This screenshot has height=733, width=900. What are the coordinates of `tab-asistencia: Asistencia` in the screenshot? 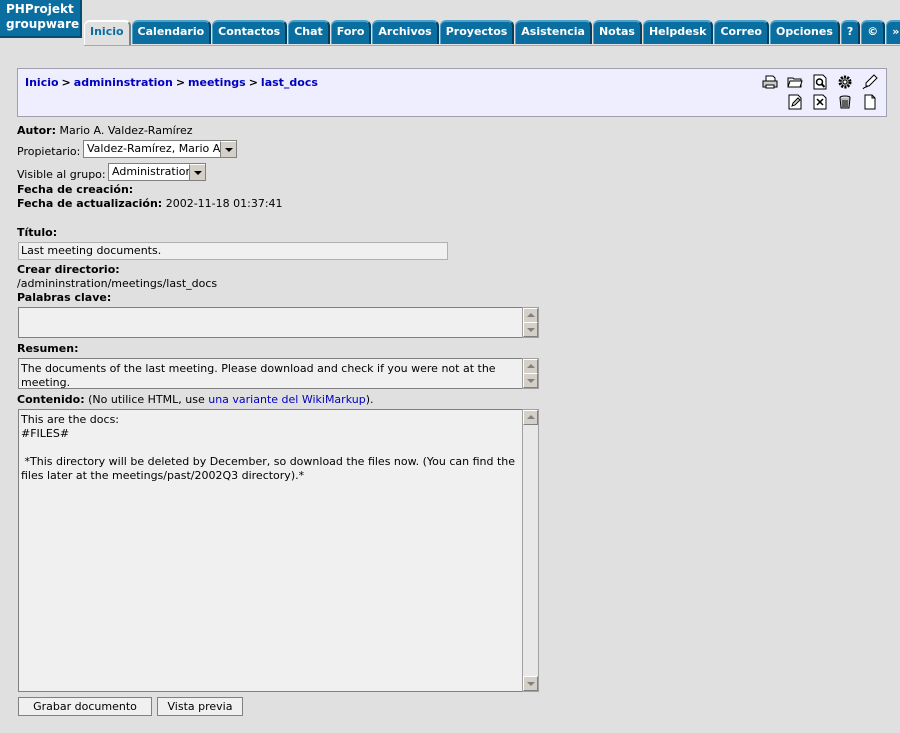 It's located at (553, 32).